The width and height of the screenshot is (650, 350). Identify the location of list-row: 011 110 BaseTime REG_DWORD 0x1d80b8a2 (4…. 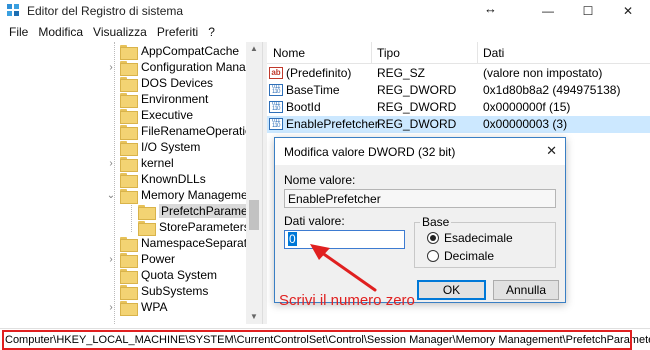
(458, 90).